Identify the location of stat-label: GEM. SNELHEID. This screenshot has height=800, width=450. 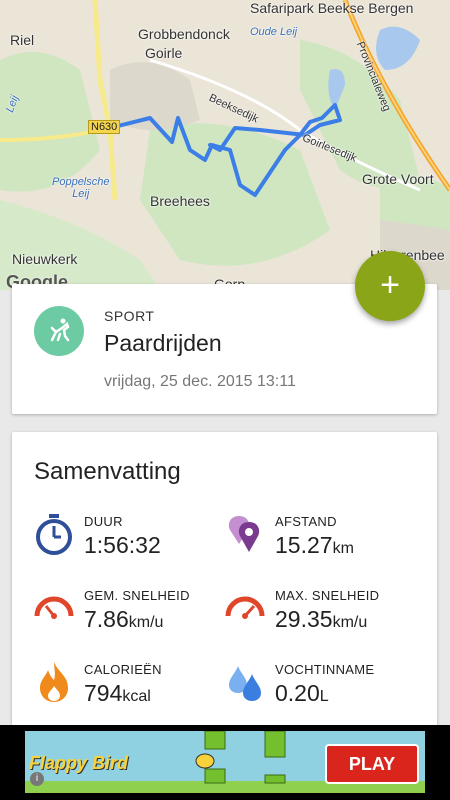
(137, 595).